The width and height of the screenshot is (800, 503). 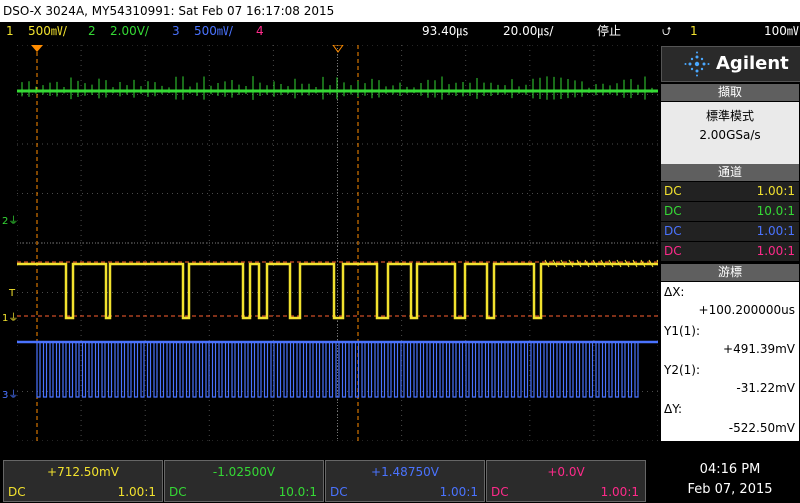 I want to click on sample-rate: 2.00GSa/s, so click(x=730, y=135).